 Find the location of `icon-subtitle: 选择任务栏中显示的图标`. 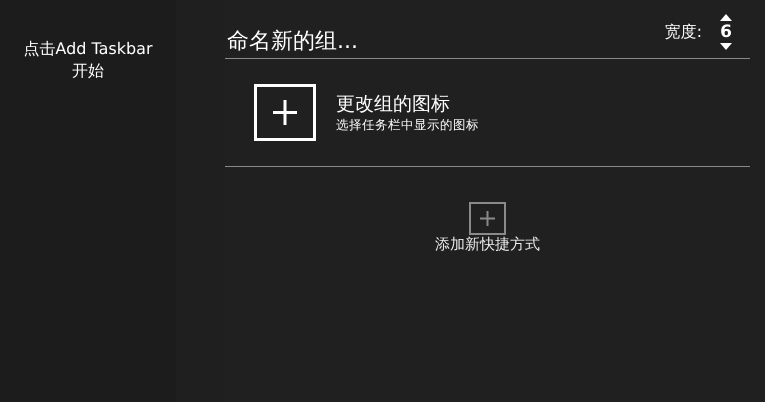

icon-subtitle: 选择任务栏中显示的图标 is located at coordinates (407, 125).